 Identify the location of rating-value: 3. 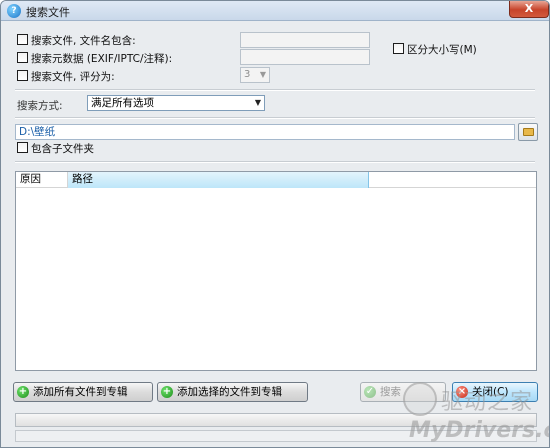
(247, 74).